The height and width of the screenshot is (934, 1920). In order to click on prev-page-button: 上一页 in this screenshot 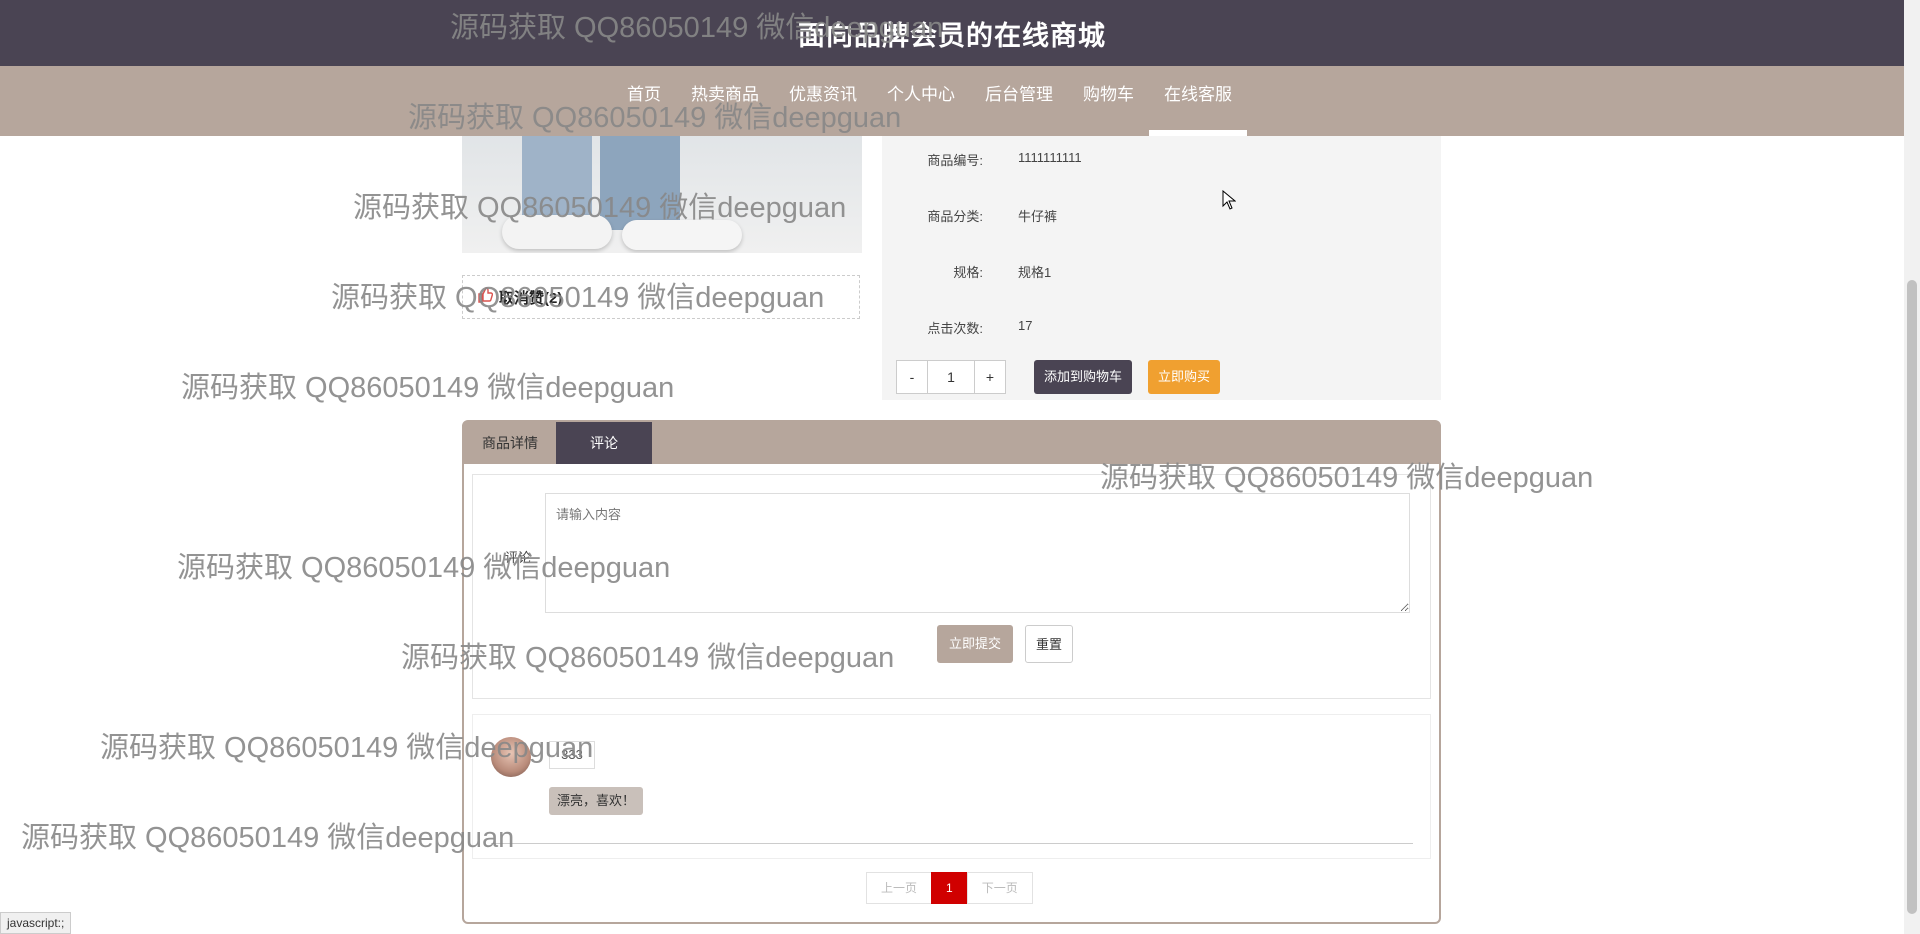, I will do `click(899, 888)`.